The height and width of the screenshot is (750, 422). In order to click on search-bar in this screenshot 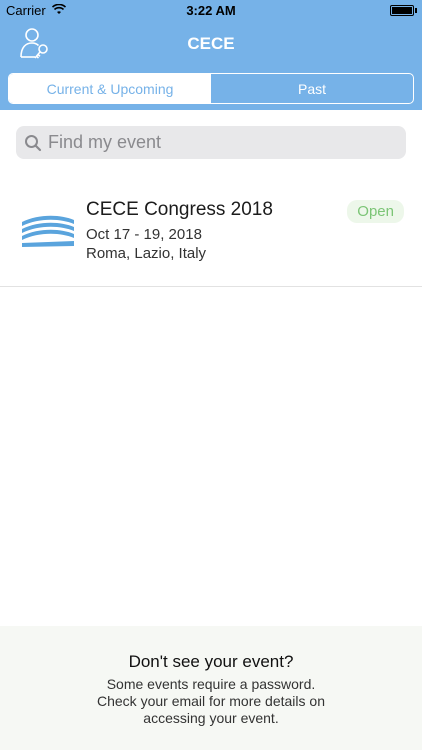, I will do `click(211, 142)`.